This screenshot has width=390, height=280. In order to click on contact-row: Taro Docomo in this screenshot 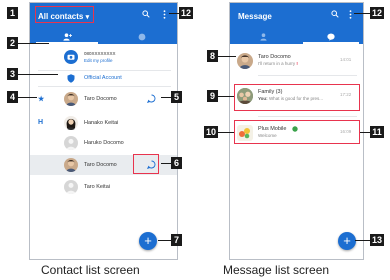, I will do `click(103, 99)`.